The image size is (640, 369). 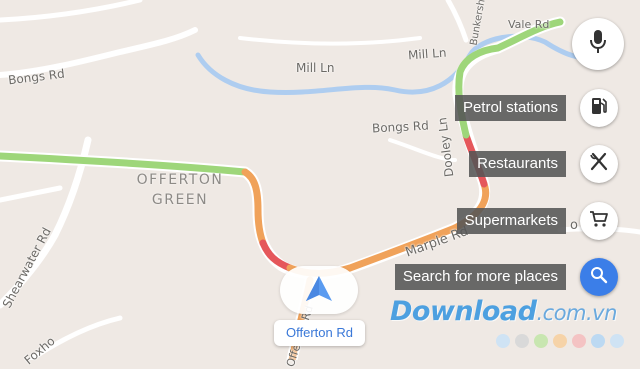 What do you see at coordinates (180, 200) in the screenshot?
I see `area-label-line2: GREEN` at bounding box center [180, 200].